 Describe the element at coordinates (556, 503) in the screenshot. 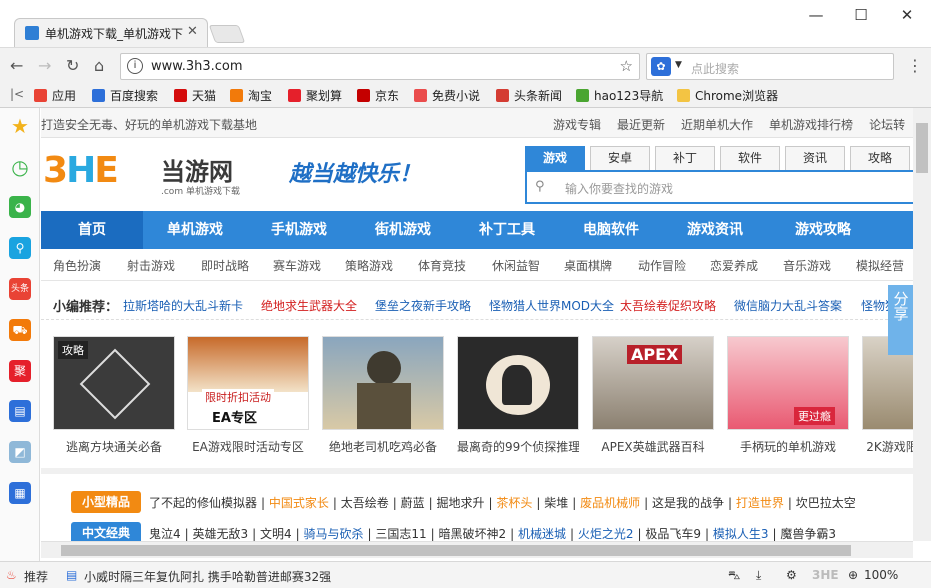

I see `cat-item: 柴堆` at that location.